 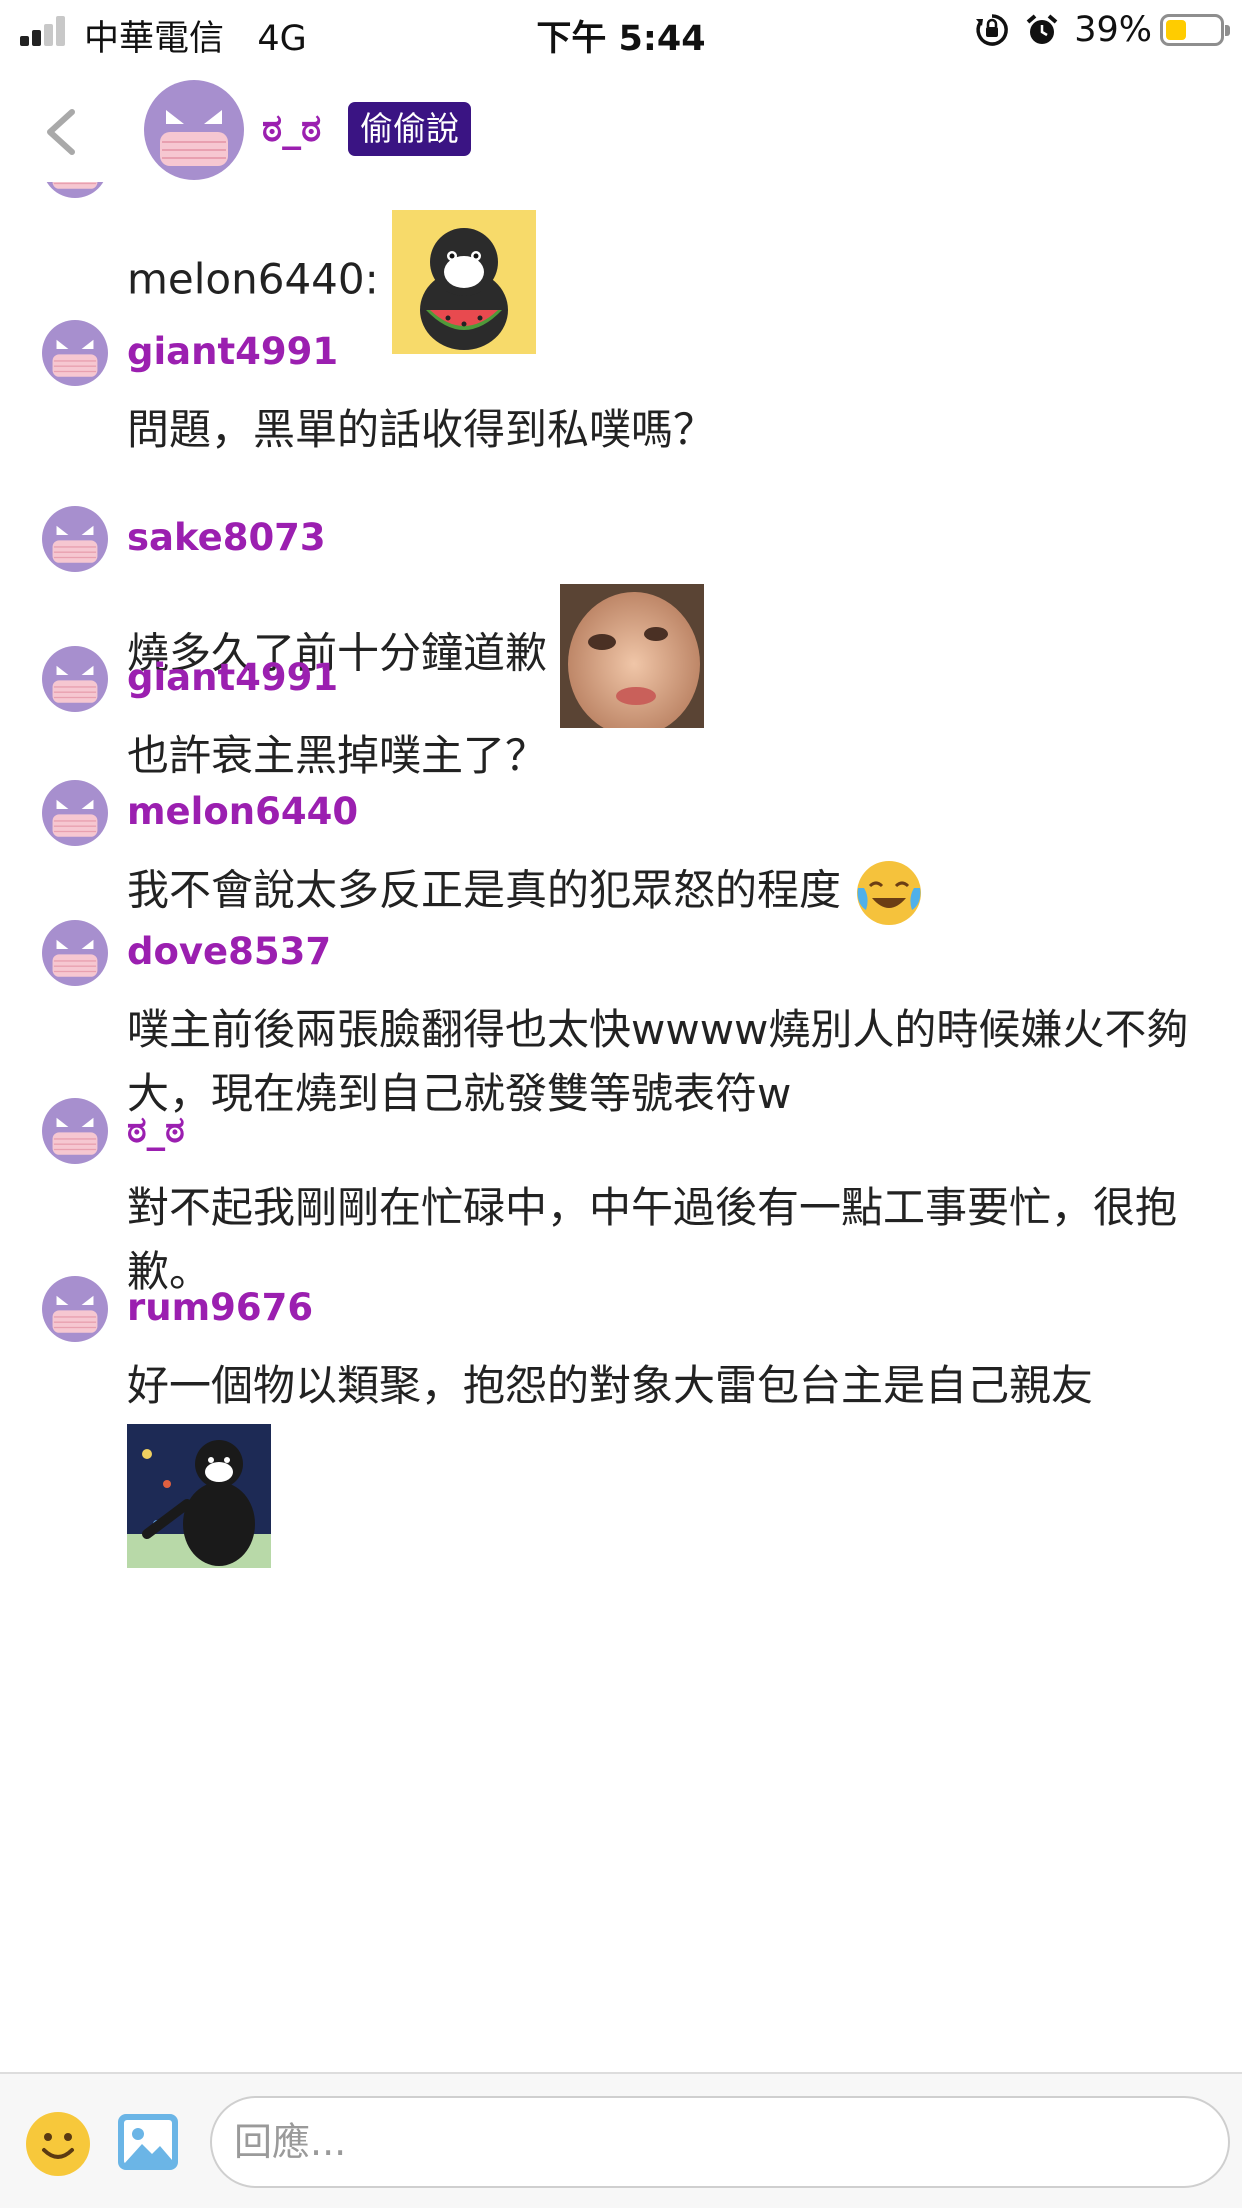 What do you see at coordinates (1176, 30) in the screenshot?
I see `battery-level-fill` at bounding box center [1176, 30].